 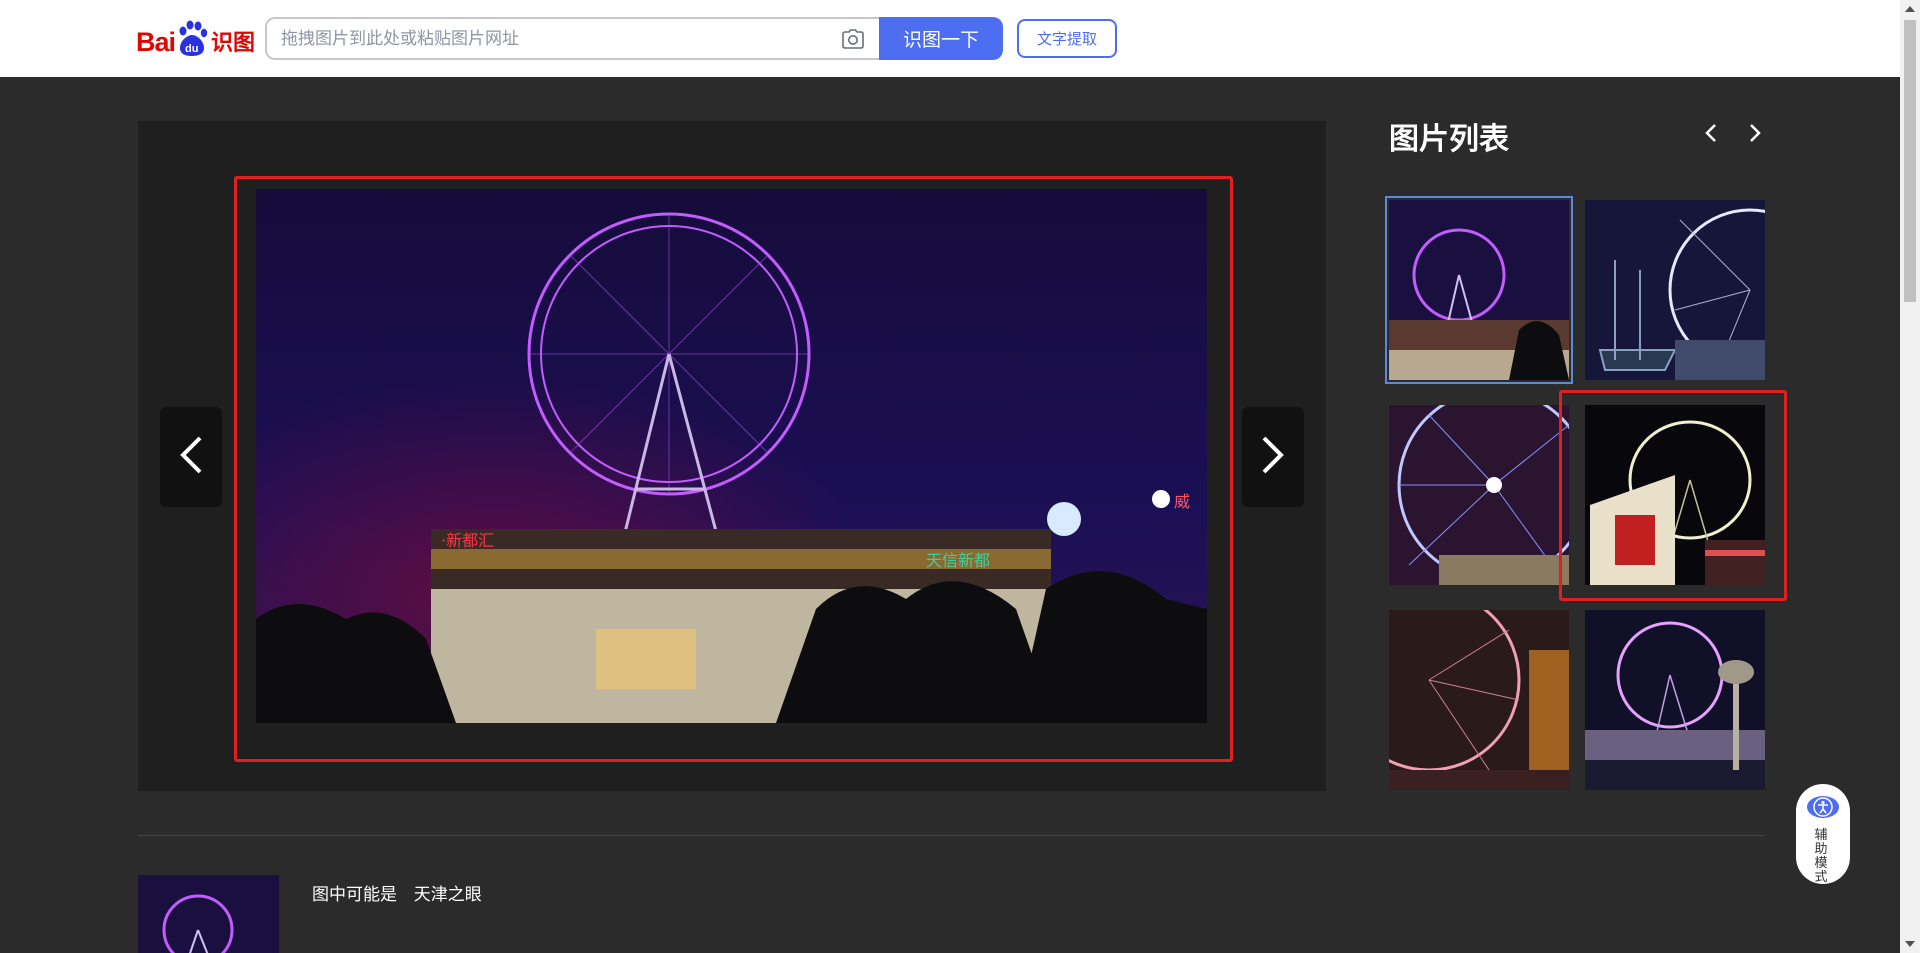 I want to click on assist-mode-button: 辅助模式, so click(x=1823, y=834).